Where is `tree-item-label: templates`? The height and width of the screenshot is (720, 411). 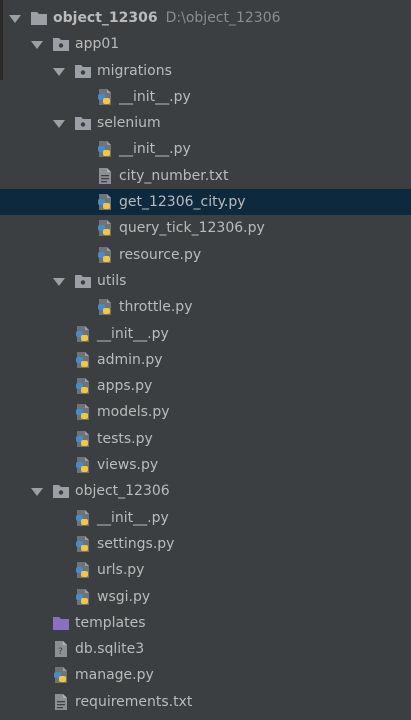 tree-item-label: templates is located at coordinates (110, 623).